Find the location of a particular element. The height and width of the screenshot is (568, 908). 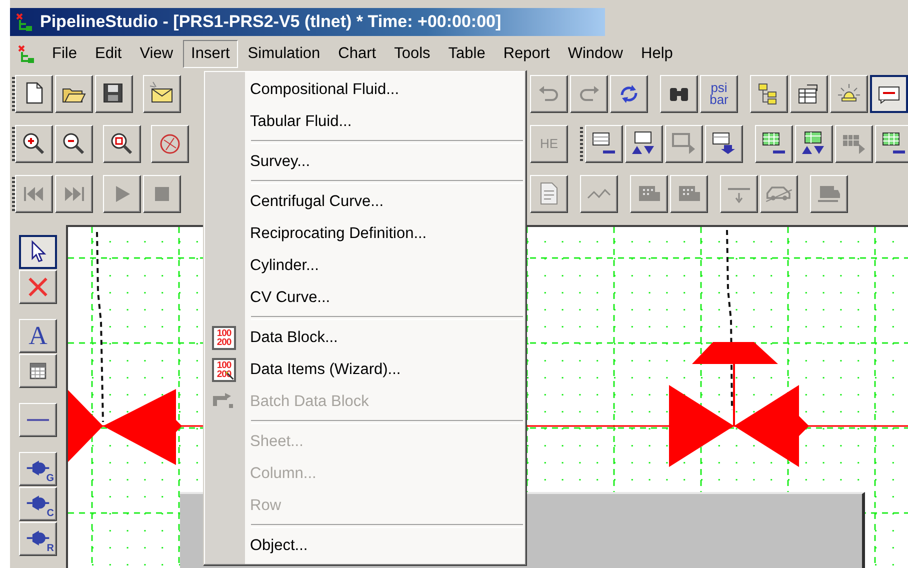

menu-item: File is located at coordinates (64, 54).